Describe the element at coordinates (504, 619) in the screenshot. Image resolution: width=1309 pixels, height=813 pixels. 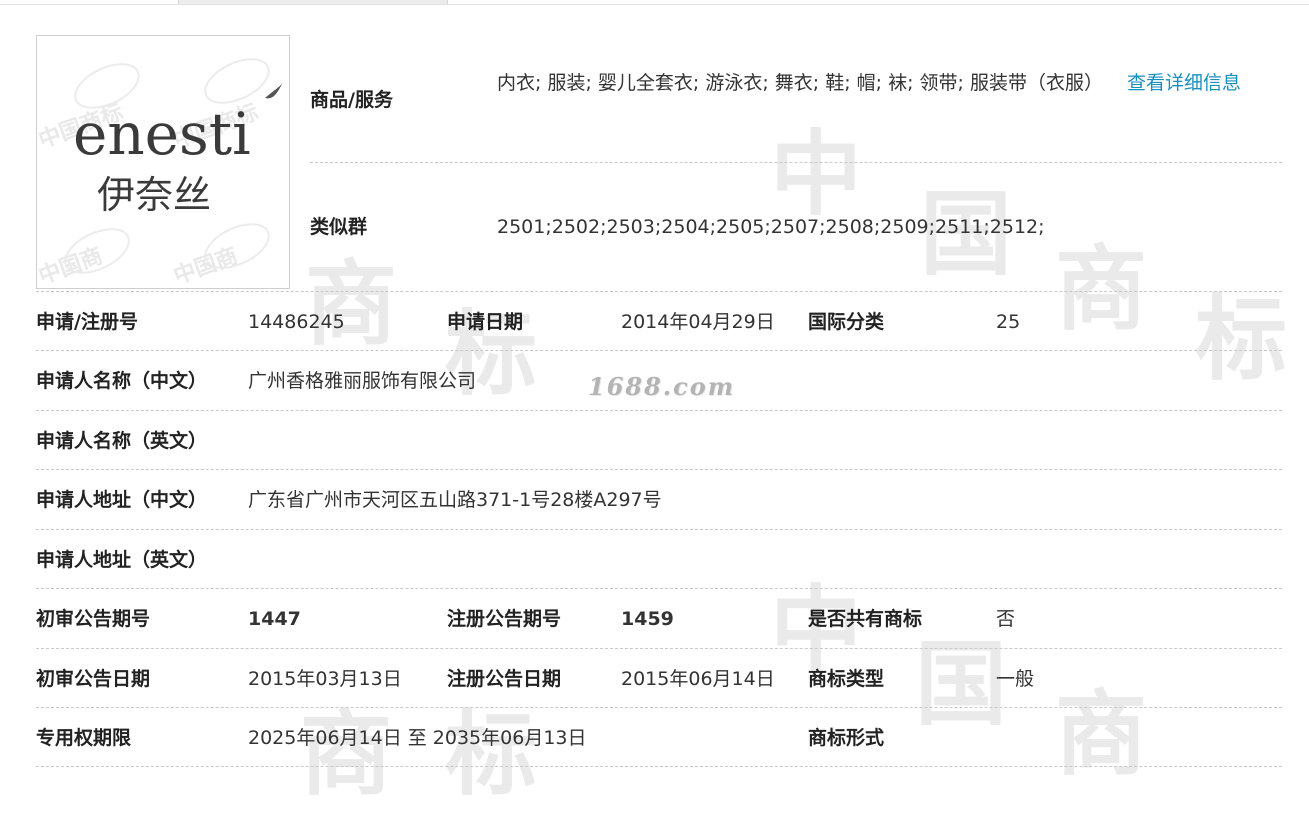
I see `reg-issue-label: 注册公告期号` at that location.